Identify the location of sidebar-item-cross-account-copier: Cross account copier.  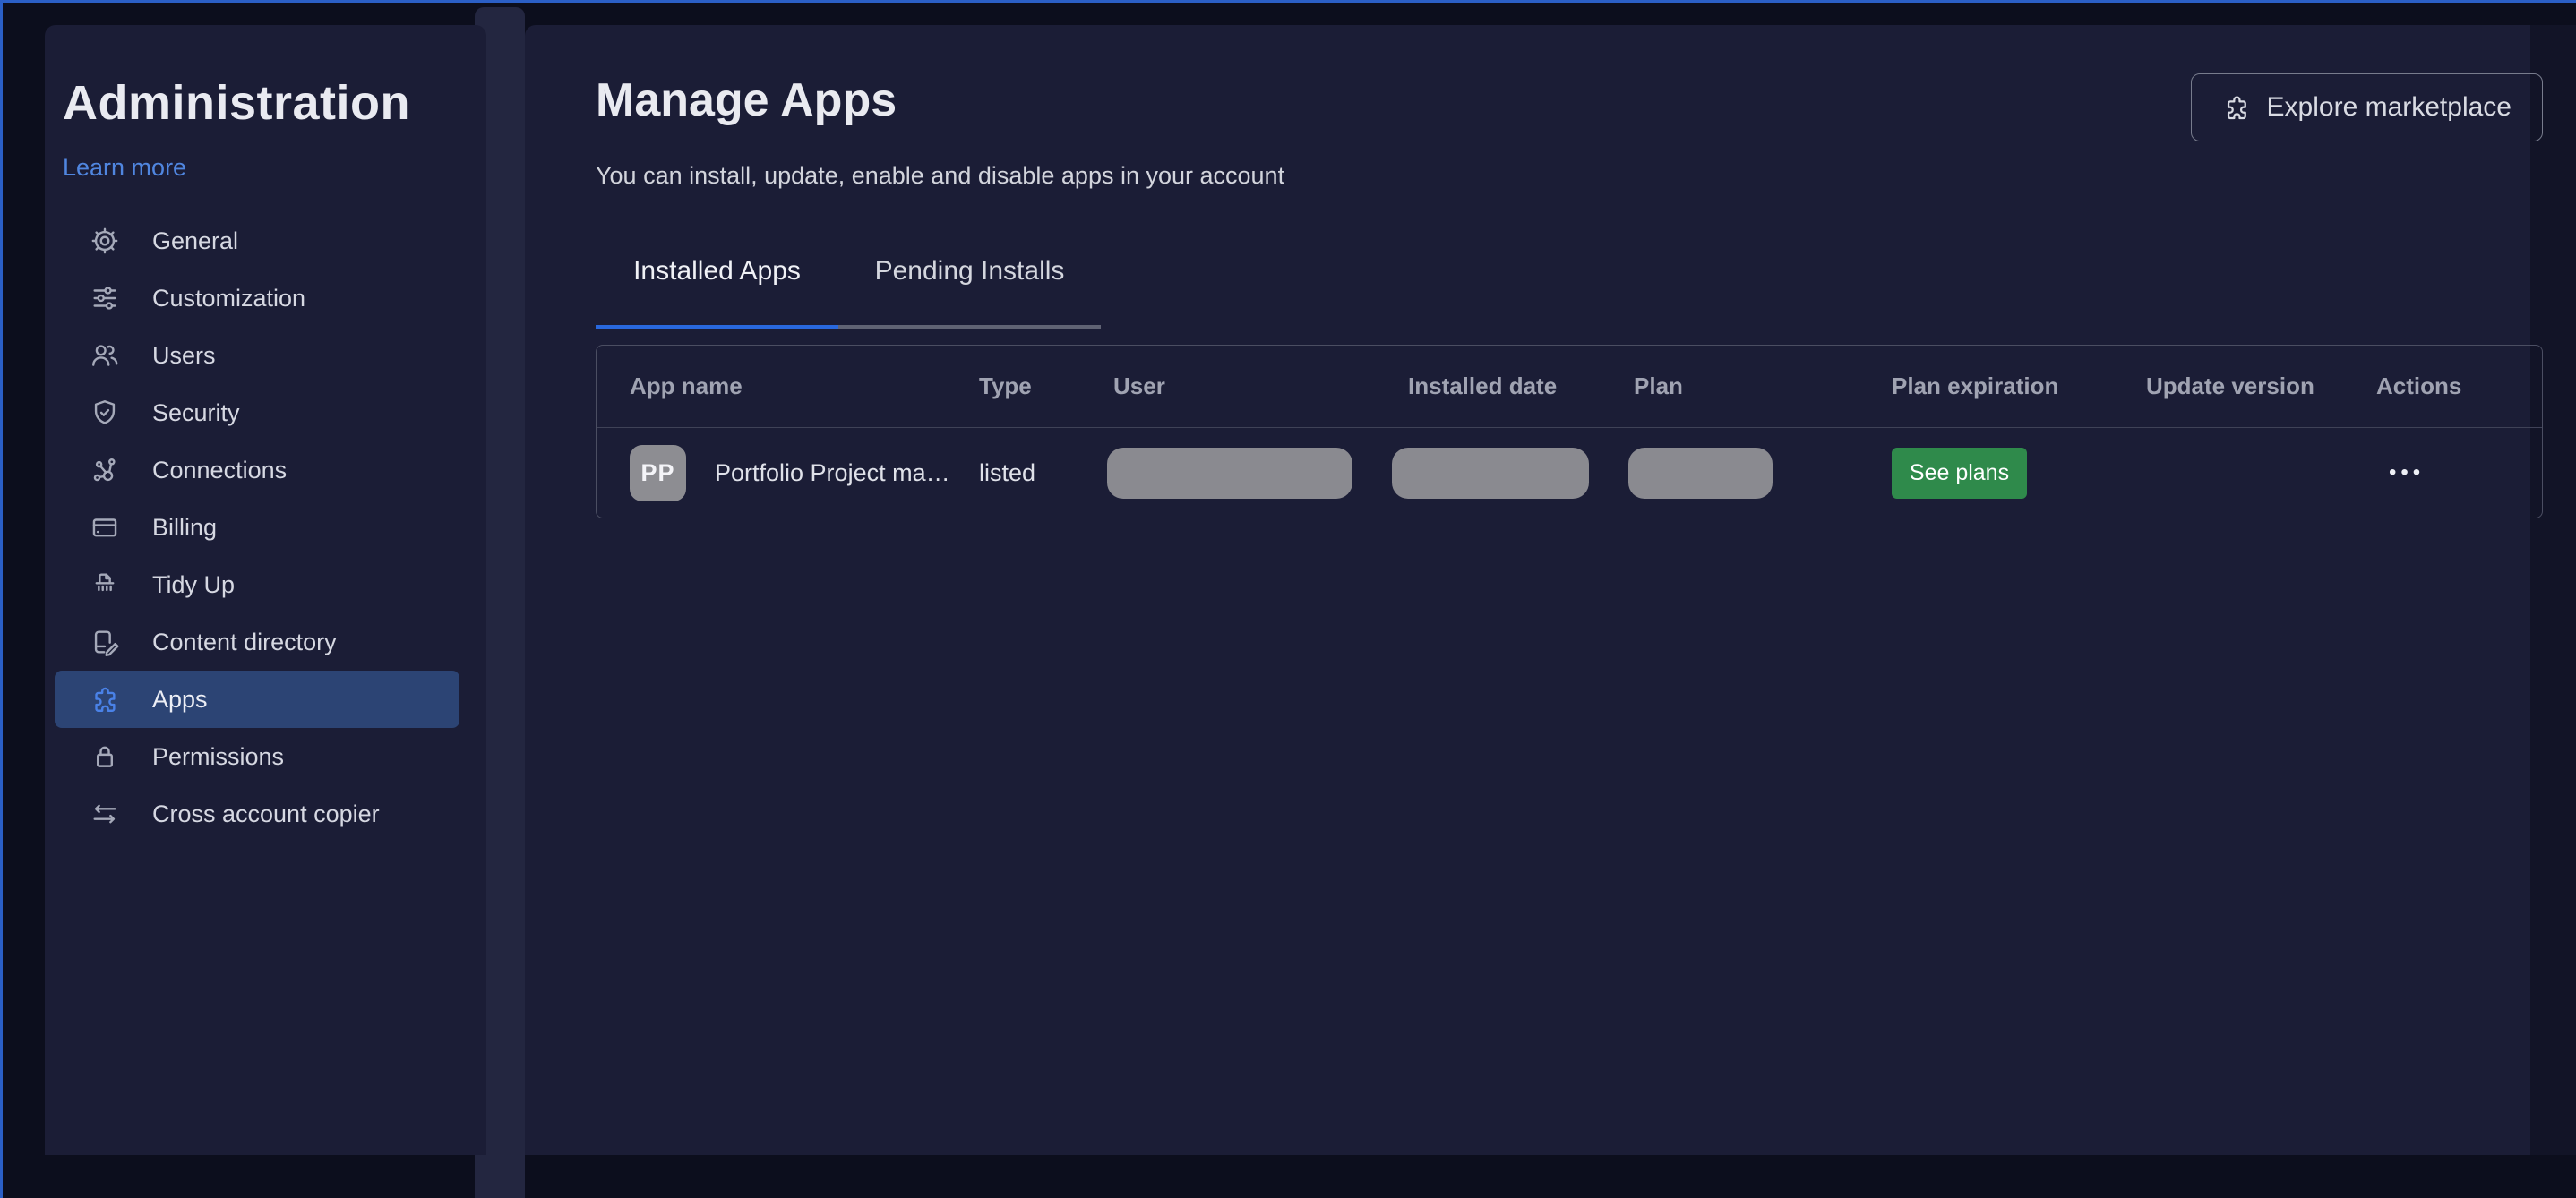
(257, 814).